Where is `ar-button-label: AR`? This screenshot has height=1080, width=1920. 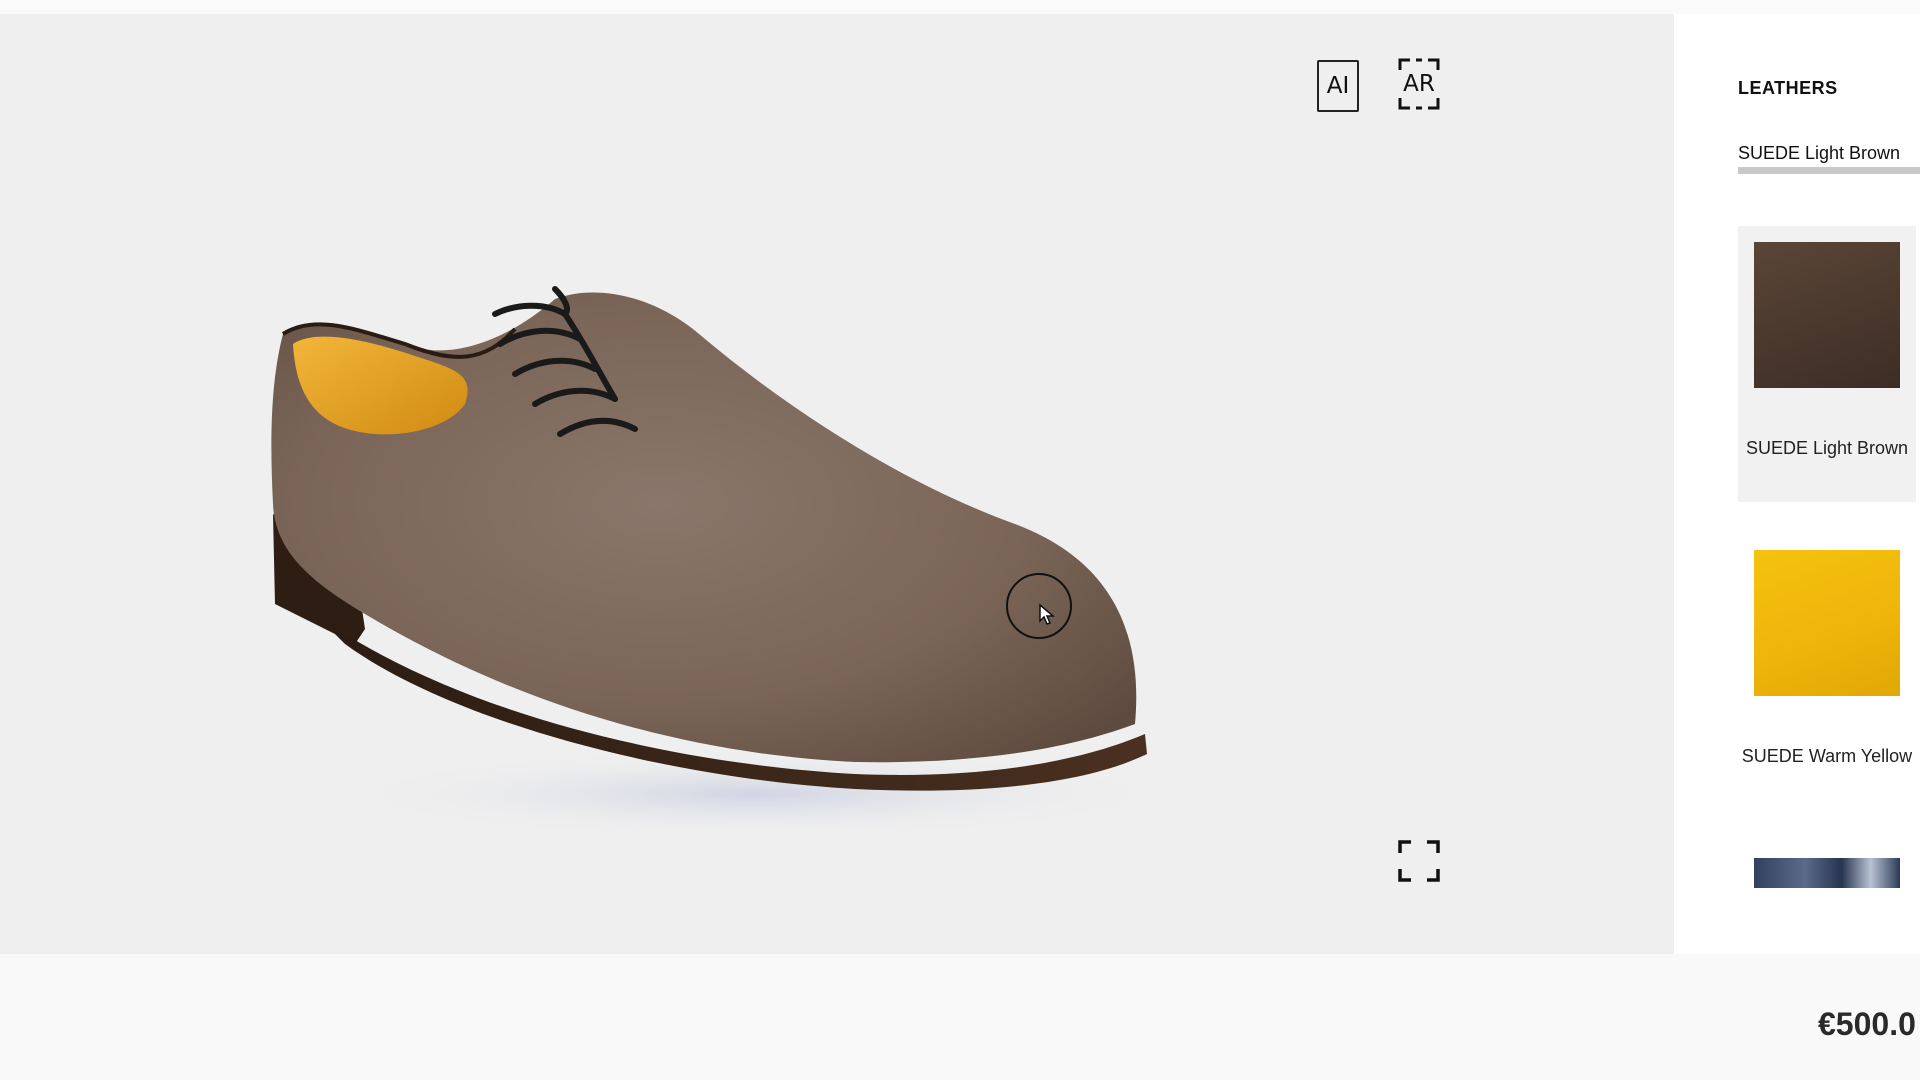 ar-button-label: AR is located at coordinates (1419, 84).